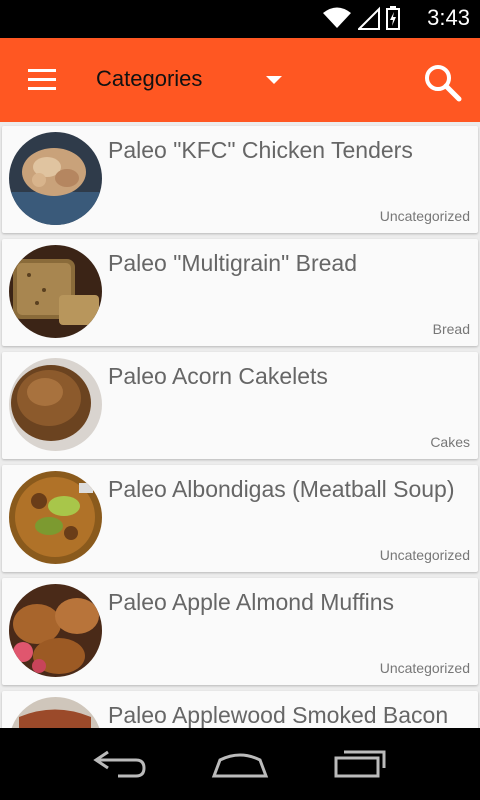 Image resolution: width=480 pixels, height=800 pixels. What do you see at coordinates (448, 17) in the screenshot?
I see `status-time: 3:43` at bounding box center [448, 17].